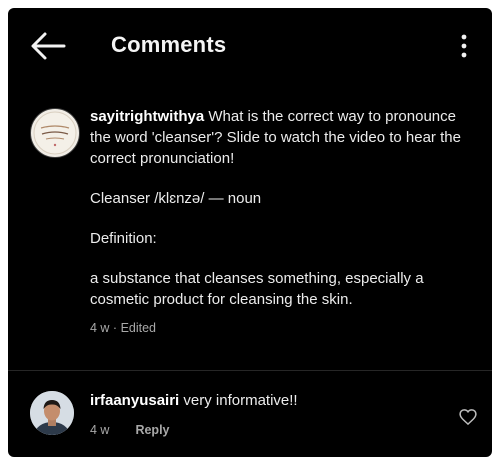 The width and height of the screenshot is (498, 463). I want to click on comment-timestamp: 4 w, so click(100, 430).